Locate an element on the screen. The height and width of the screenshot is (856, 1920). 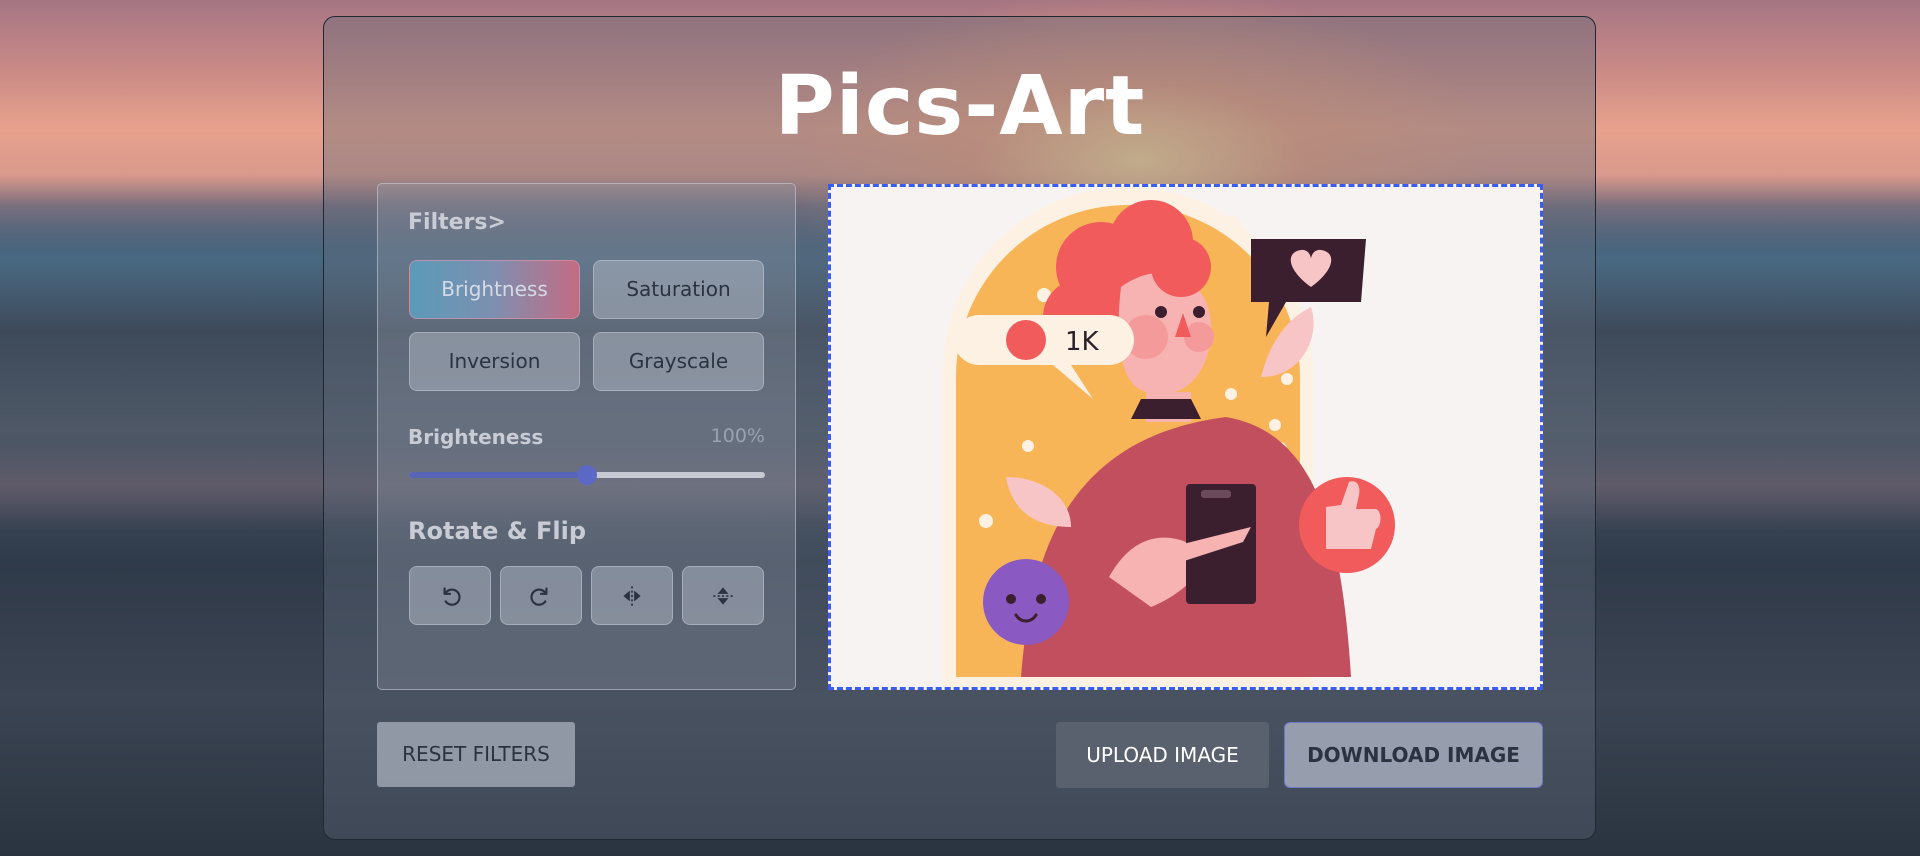
slider-fill is located at coordinates (498, 475).